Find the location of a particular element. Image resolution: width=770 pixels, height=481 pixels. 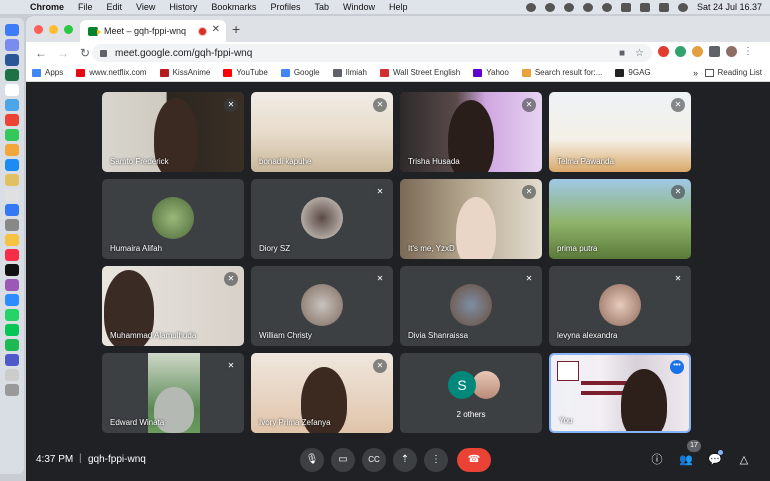

participant-tile: ✕ Divia Shanraissa is located at coordinates (471, 306).